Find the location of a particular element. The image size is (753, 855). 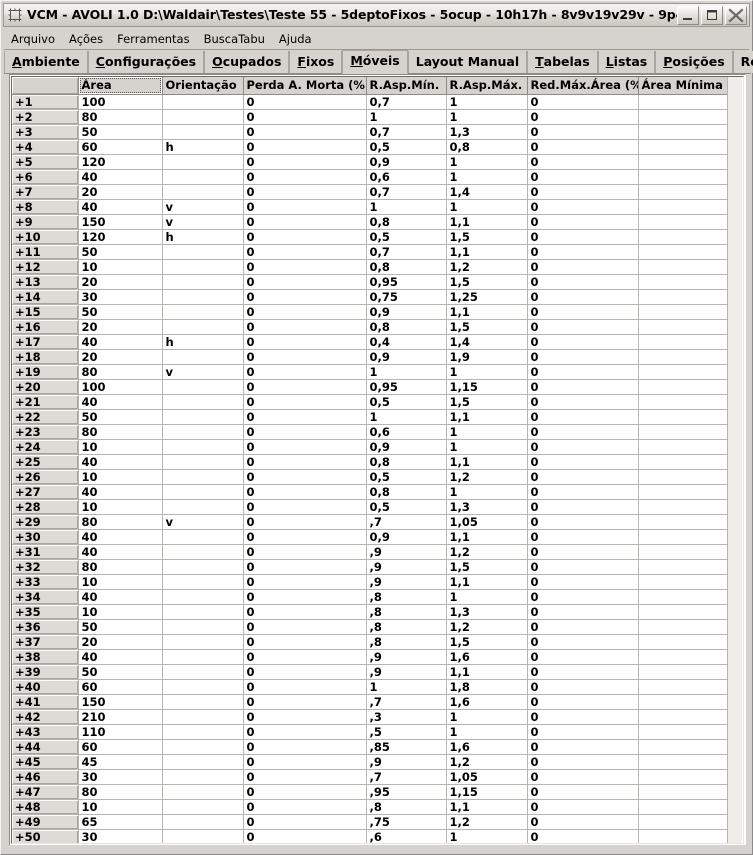

cell-area: 30 is located at coordinates (120, 297).